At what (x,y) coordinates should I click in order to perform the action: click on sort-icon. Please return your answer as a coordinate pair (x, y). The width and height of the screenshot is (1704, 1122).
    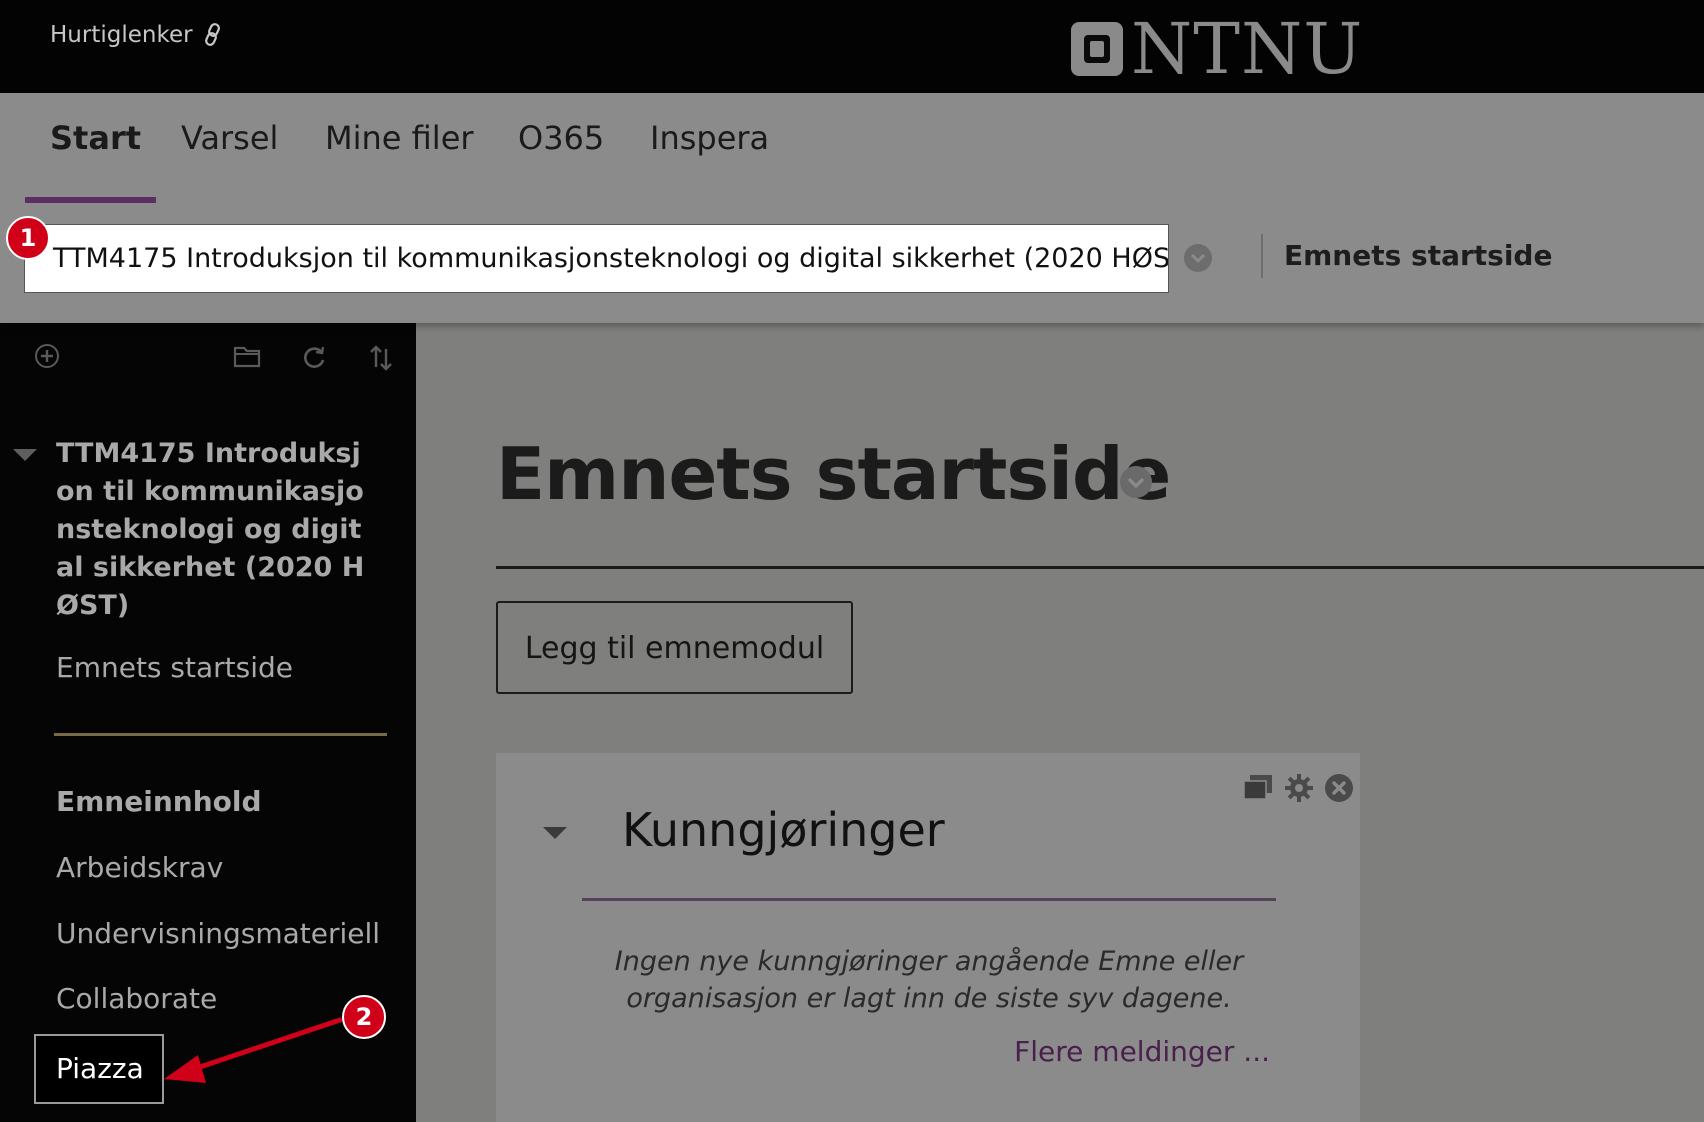
    Looking at the image, I should click on (381, 360).